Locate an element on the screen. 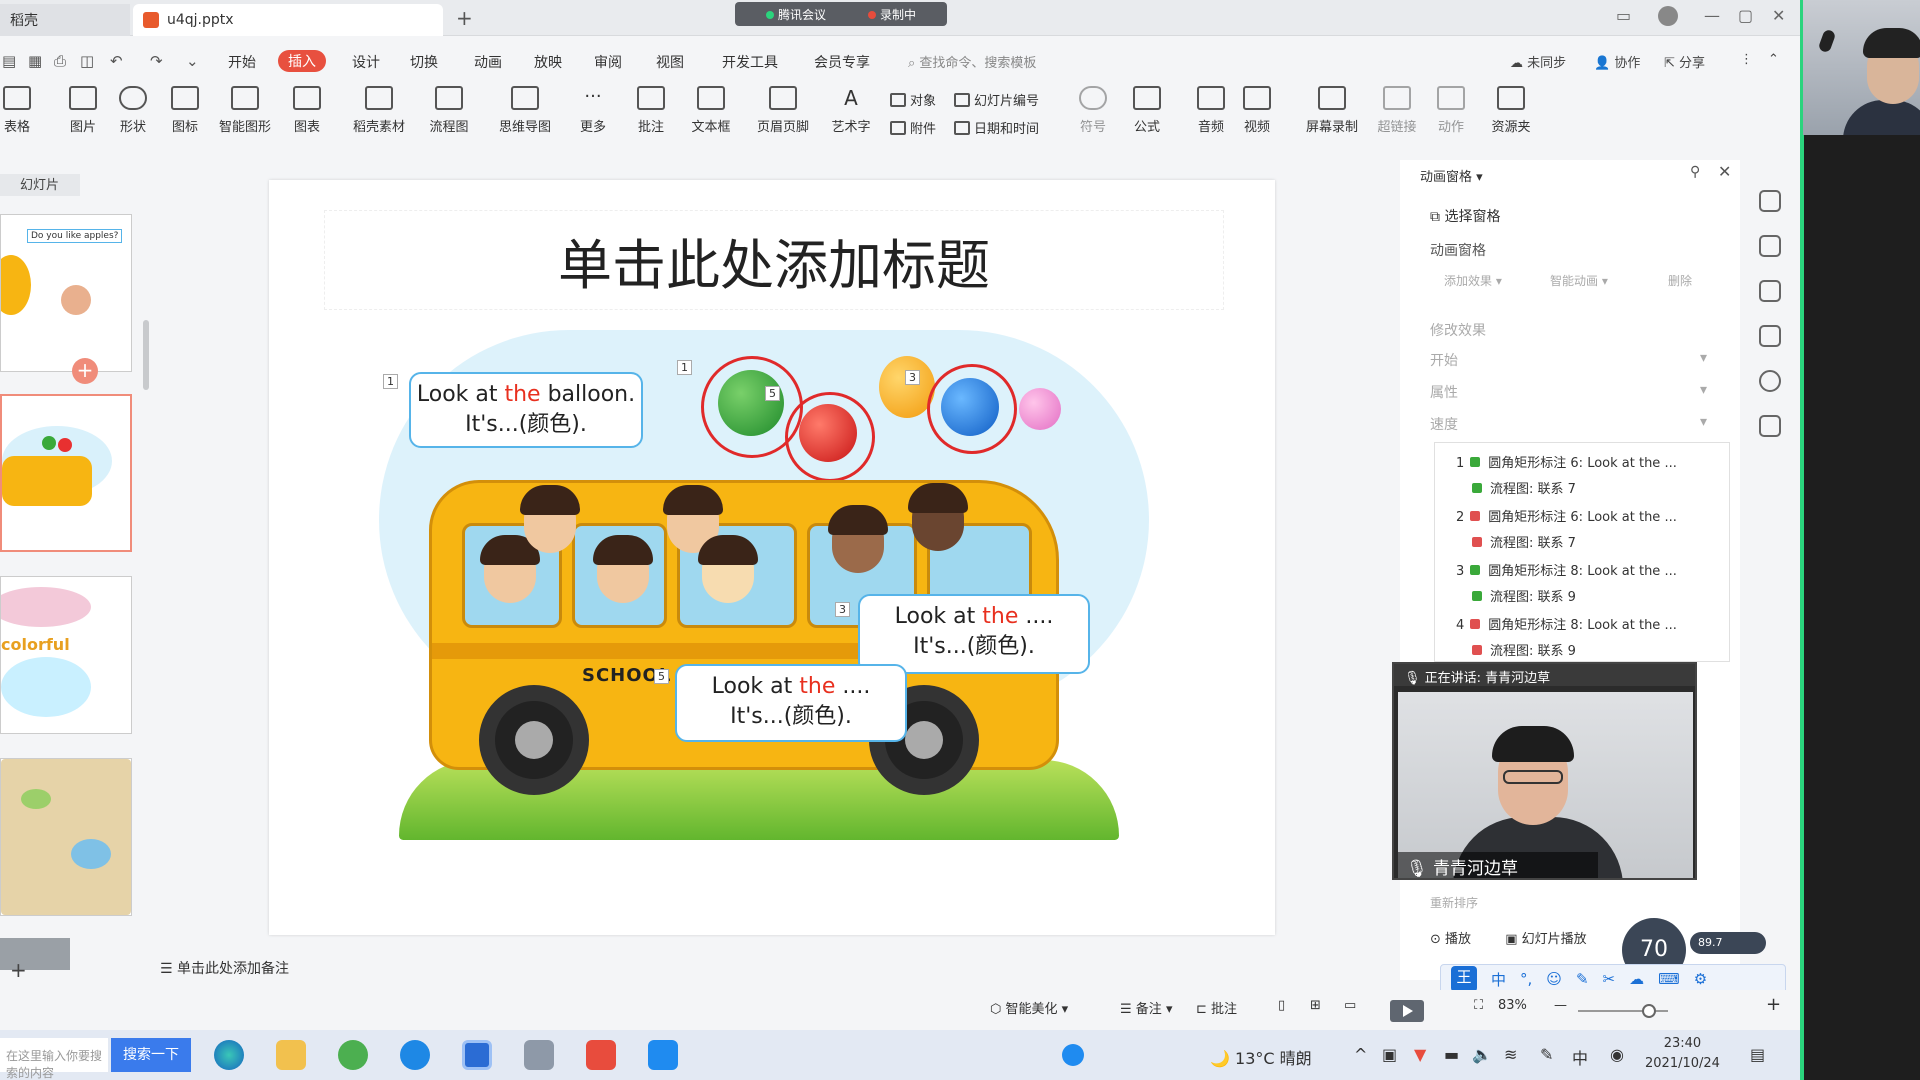 This screenshot has height=1080, width=1920. ribbon-video: 视频 is located at coordinates (1257, 110).